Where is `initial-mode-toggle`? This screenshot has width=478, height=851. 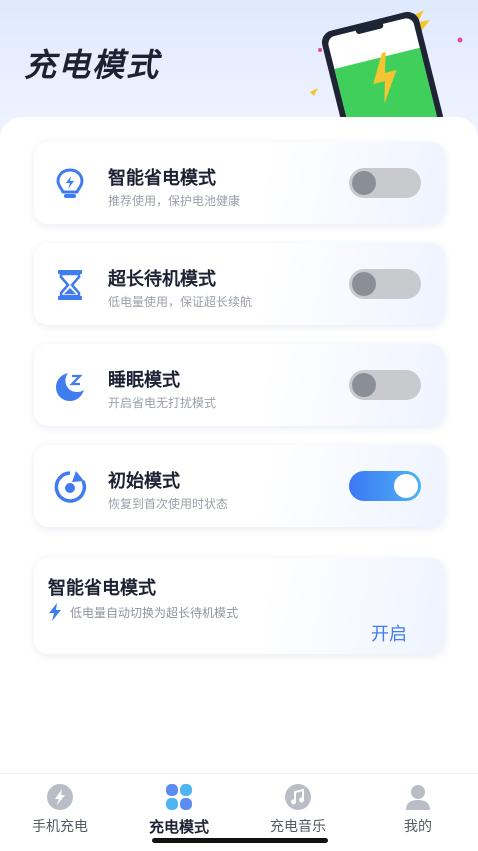 initial-mode-toggle is located at coordinates (385, 486).